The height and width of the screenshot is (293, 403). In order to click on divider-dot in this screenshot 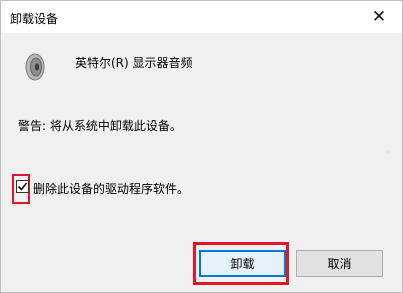, I will do `click(388, 152)`.